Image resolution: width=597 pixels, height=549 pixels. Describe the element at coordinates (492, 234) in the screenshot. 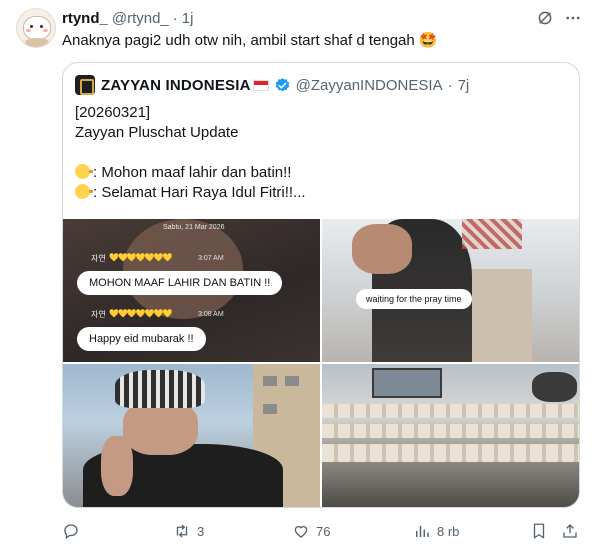

I see `photo-plaid` at that location.